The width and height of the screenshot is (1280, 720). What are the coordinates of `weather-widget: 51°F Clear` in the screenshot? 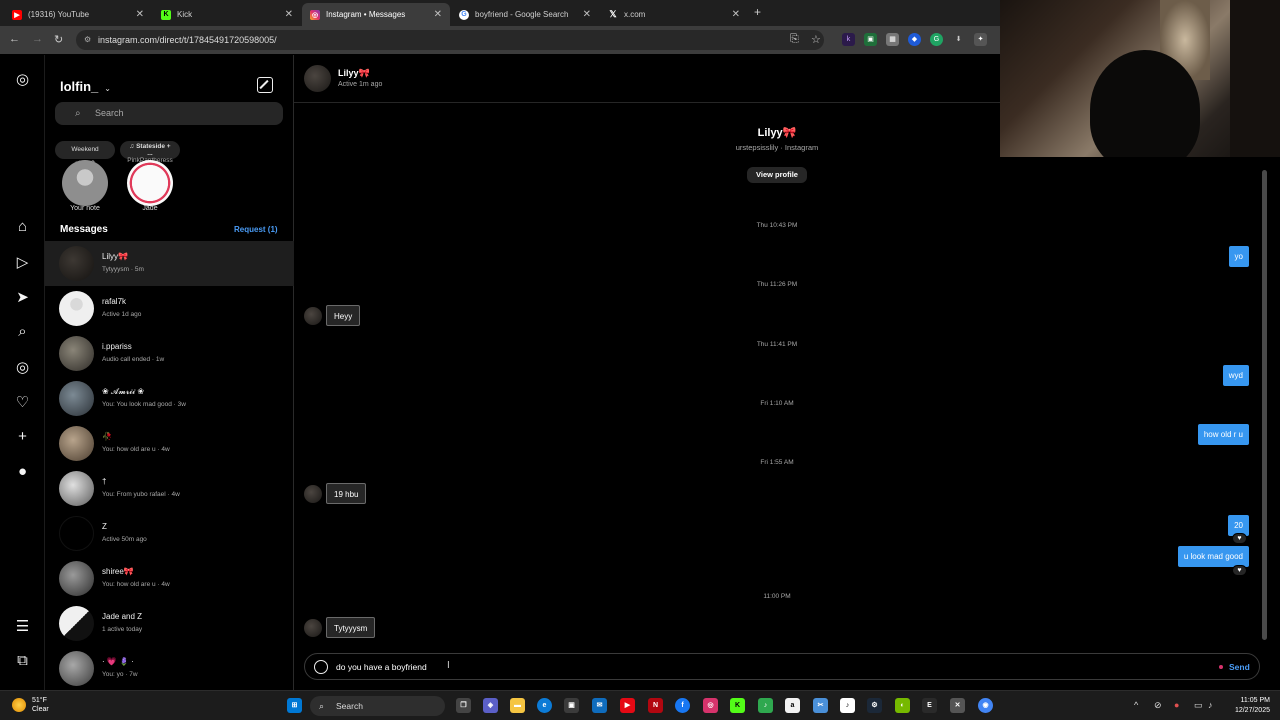 It's located at (30, 705).